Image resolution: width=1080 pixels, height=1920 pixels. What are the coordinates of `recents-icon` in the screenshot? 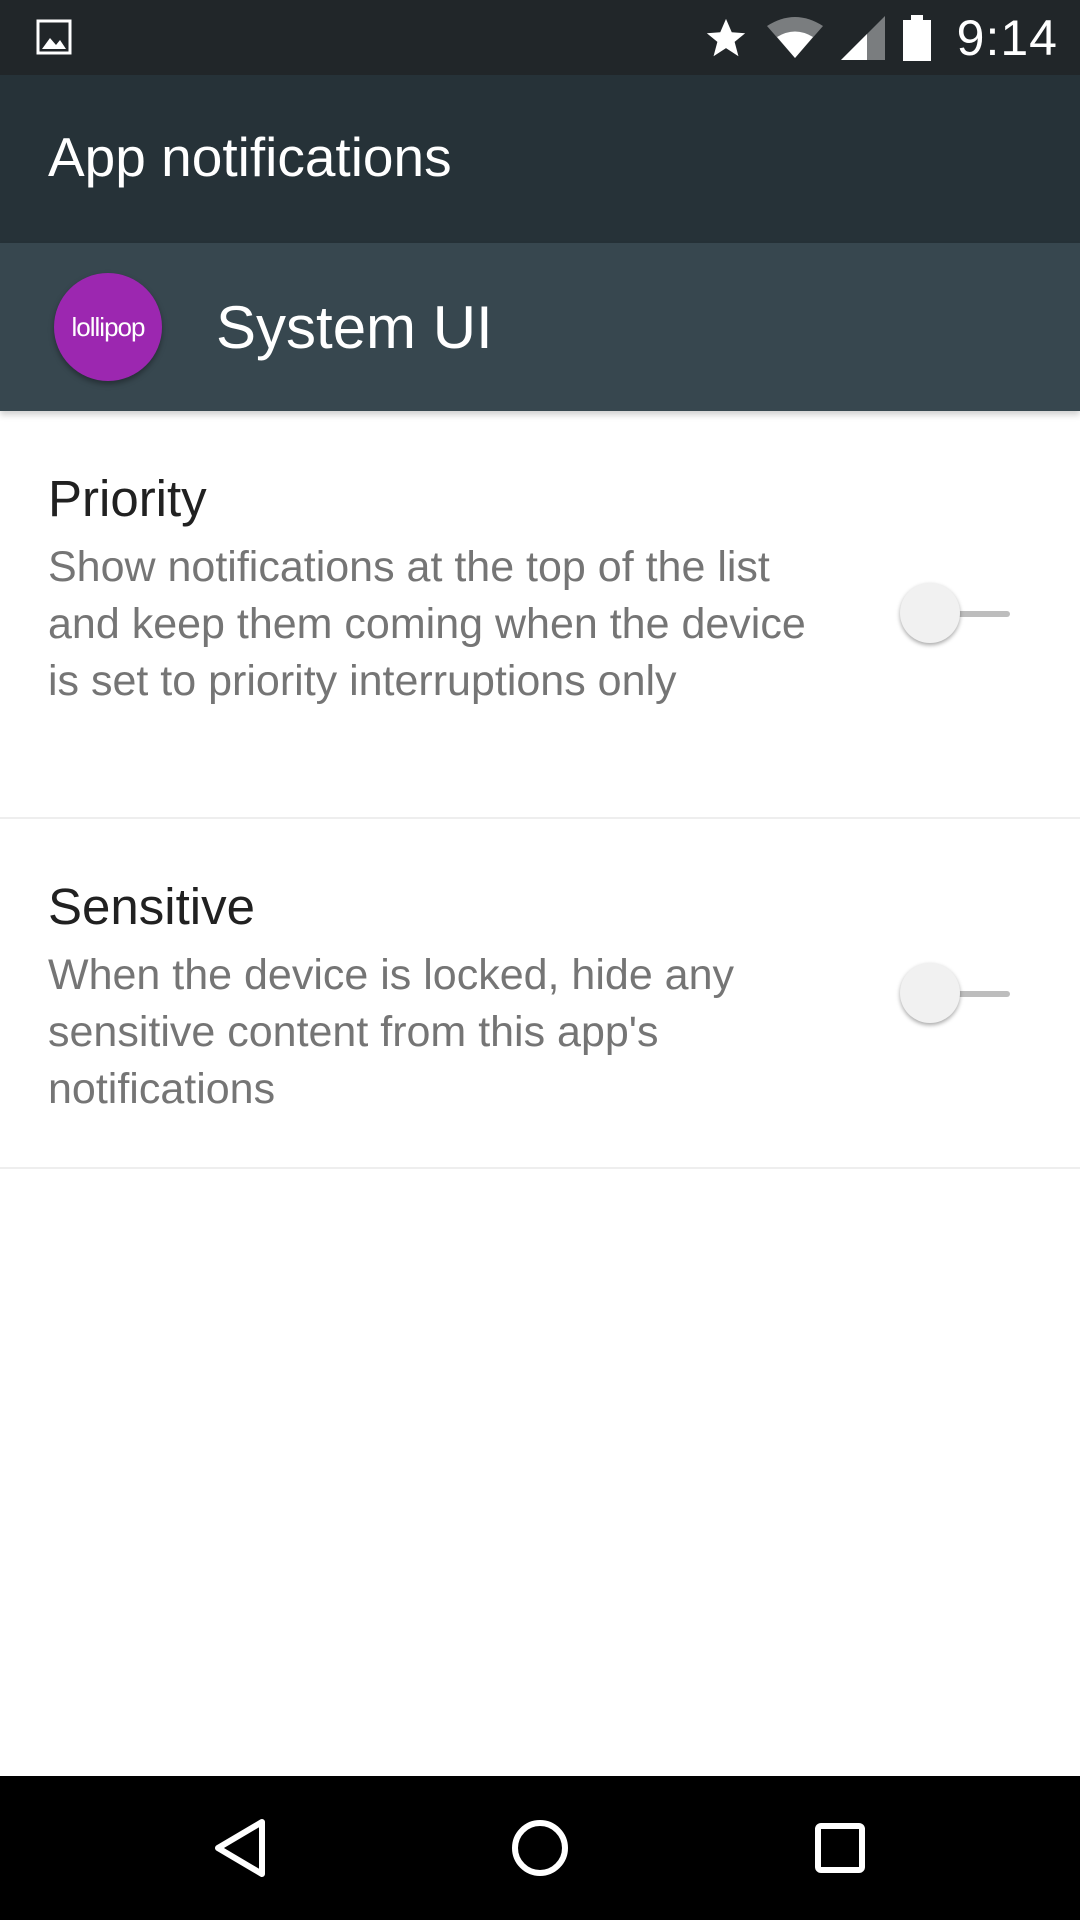 It's located at (840, 1848).